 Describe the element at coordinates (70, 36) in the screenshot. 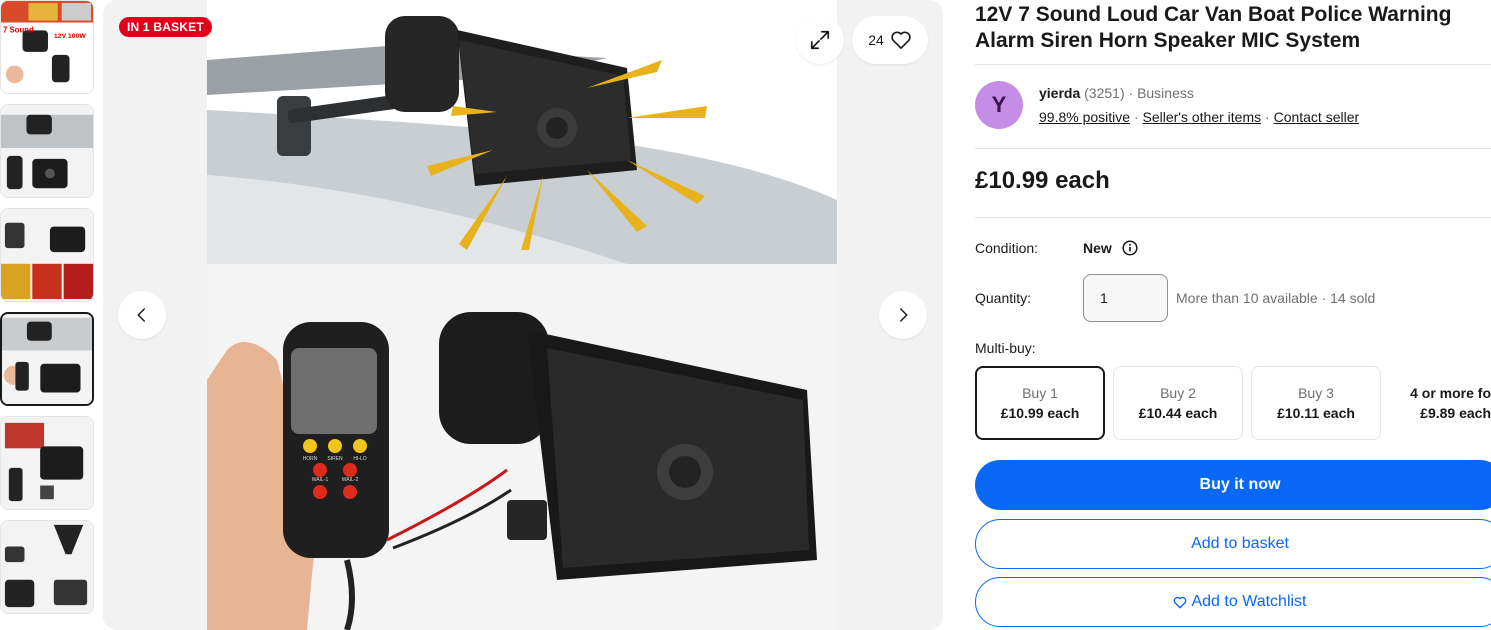

I see `svg-text: 12V 100W` at that location.